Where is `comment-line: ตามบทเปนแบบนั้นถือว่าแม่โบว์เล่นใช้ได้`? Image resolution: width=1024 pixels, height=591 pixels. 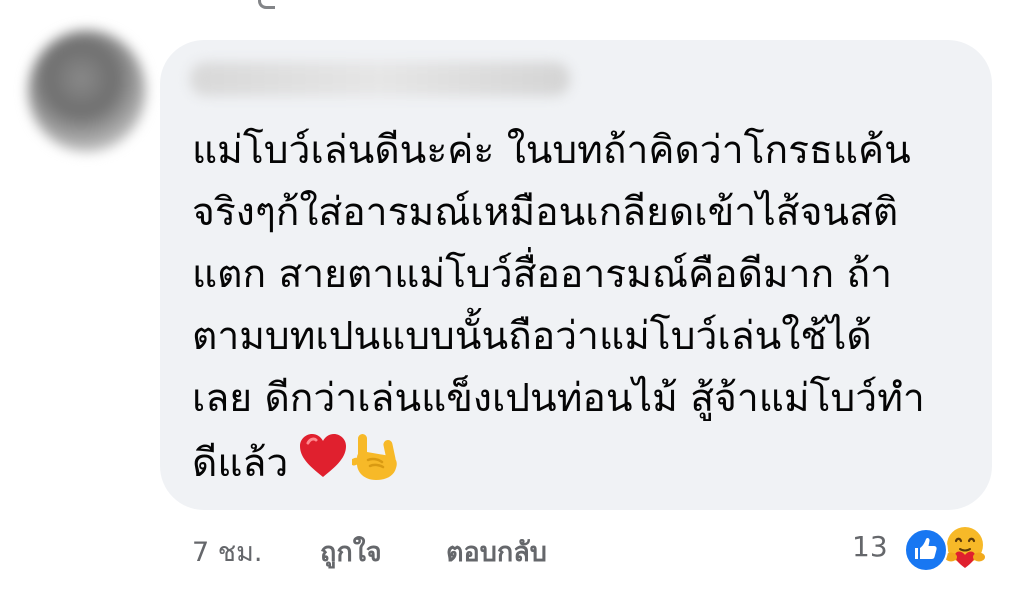
comment-line: ตามบทเปนแบบนั้นถือว่าแม่โบว์เล่นใช้ได้ is located at coordinates (532, 336).